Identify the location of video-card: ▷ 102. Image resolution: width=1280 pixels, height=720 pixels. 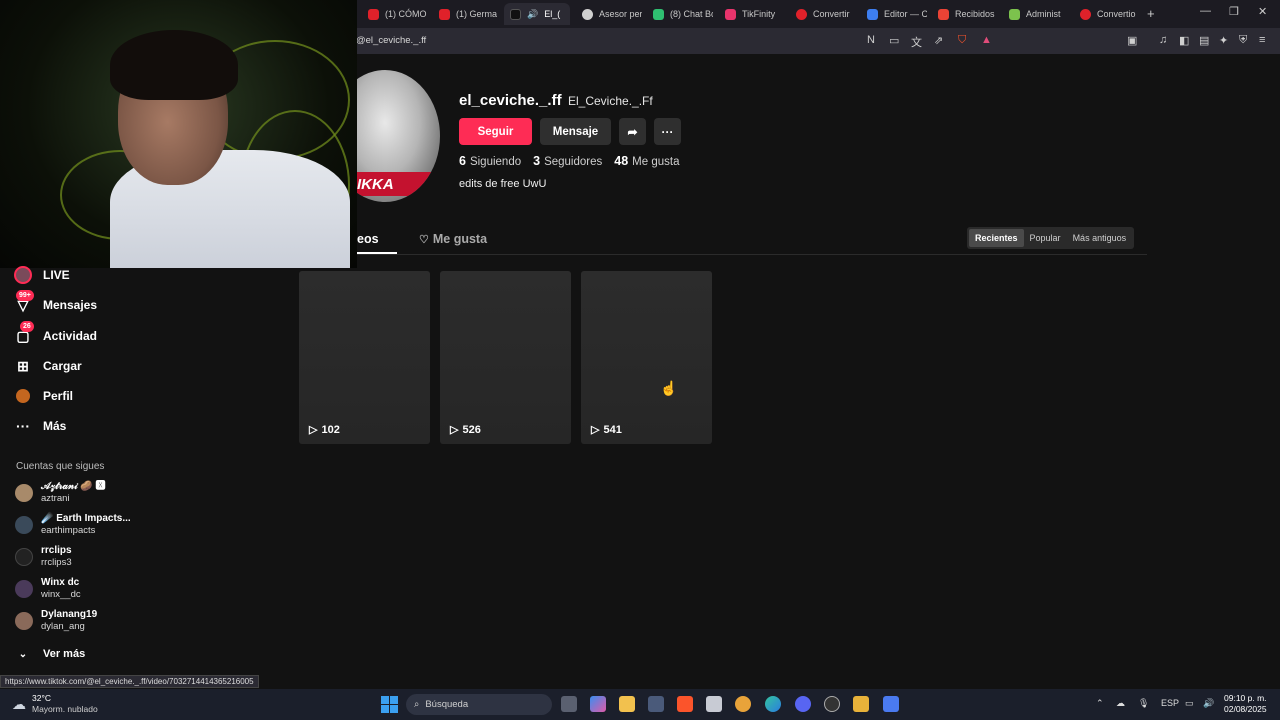
(364, 357).